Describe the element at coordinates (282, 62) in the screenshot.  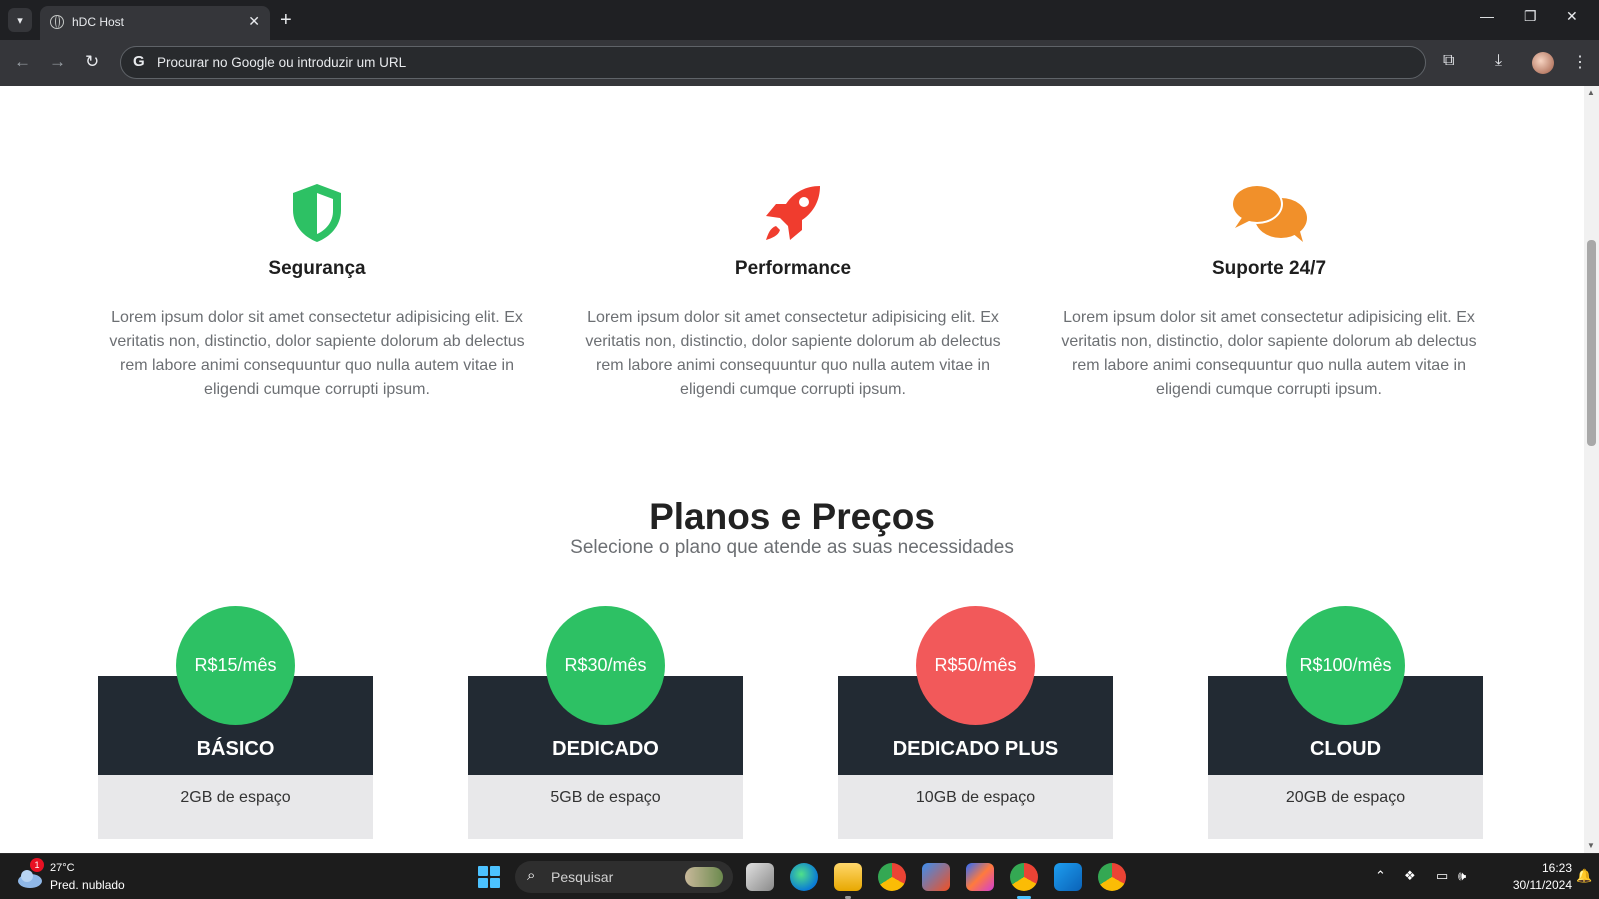
I see `address-bar-placeholder: Procurar no Google ou introduzir um URL` at that location.